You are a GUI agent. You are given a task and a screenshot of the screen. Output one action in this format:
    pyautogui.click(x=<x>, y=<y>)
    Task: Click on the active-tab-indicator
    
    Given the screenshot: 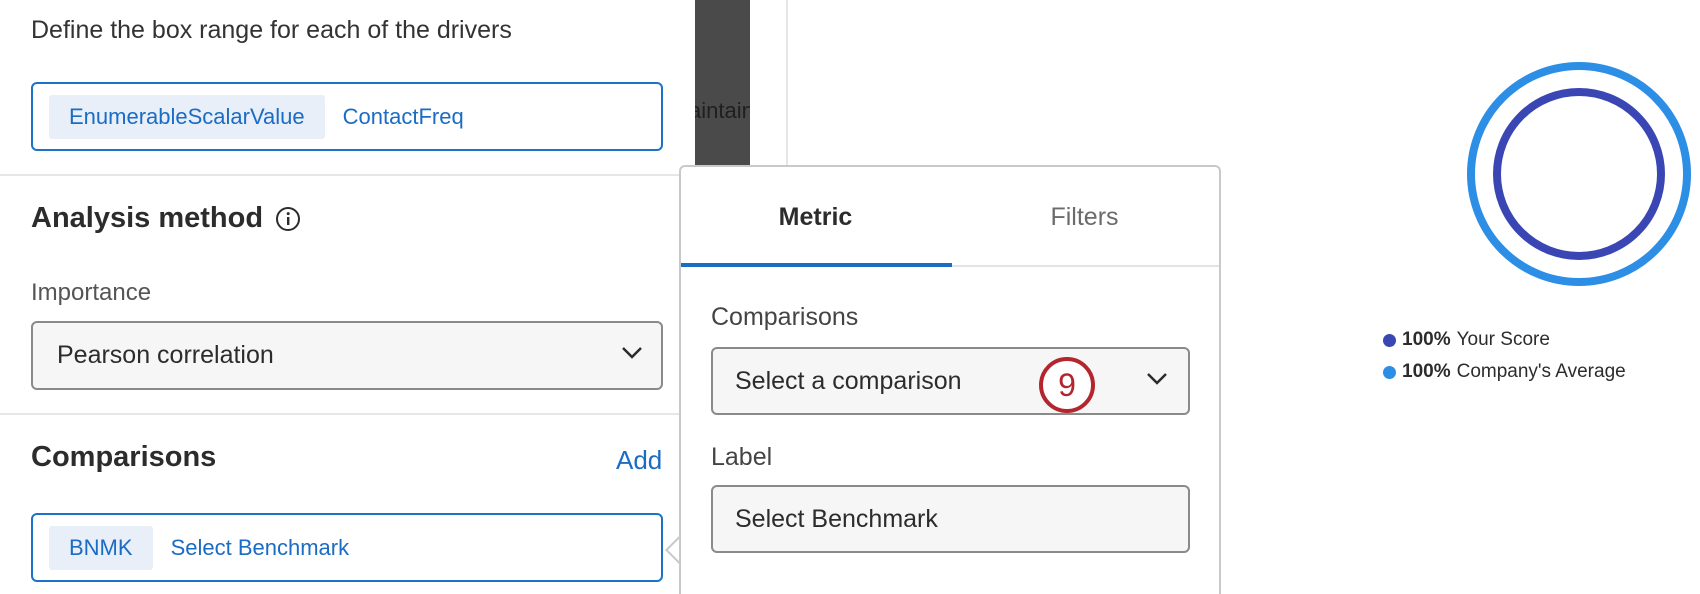 What is the action you would take?
    pyautogui.click(x=816, y=265)
    